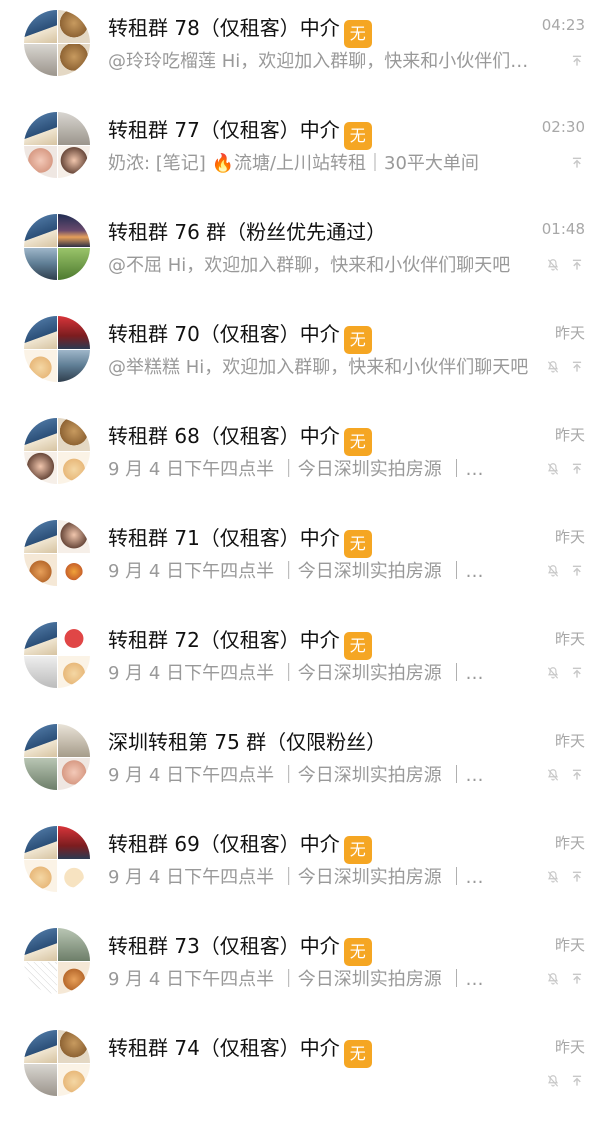 The image size is (608, 1122). Describe the element at coordinates (224, 946) in the screenshot. I see `chat-name-text: 转租群 73（仅租客）中介` at that location.